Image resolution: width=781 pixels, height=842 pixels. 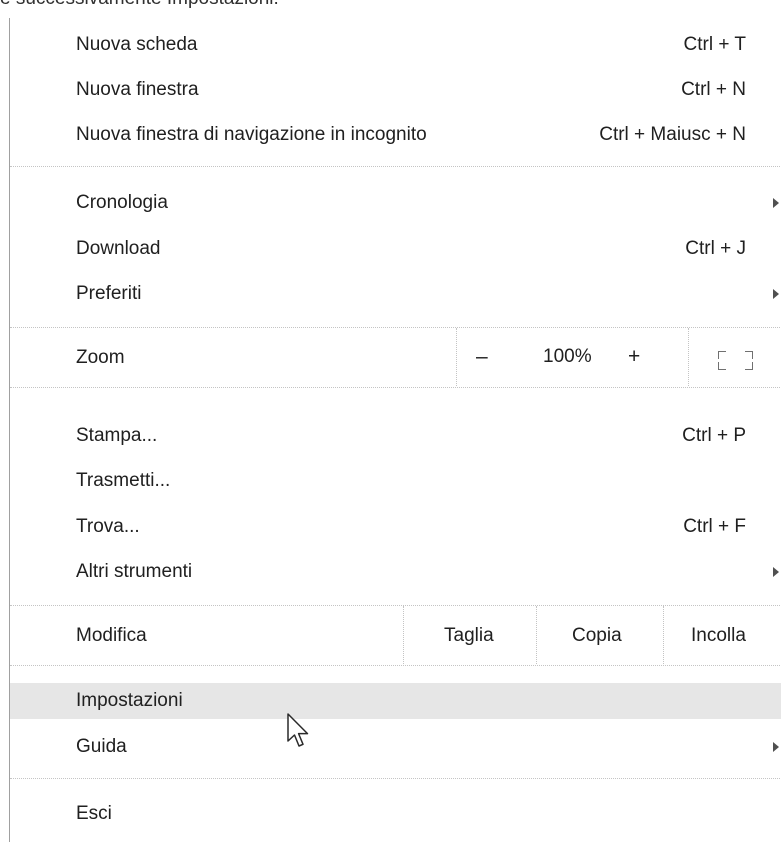 What do you see at coordinates (134, 571) in the screenshot?
I see `menu-item-label: Altri strumenti` at bounding box center [134, 571].